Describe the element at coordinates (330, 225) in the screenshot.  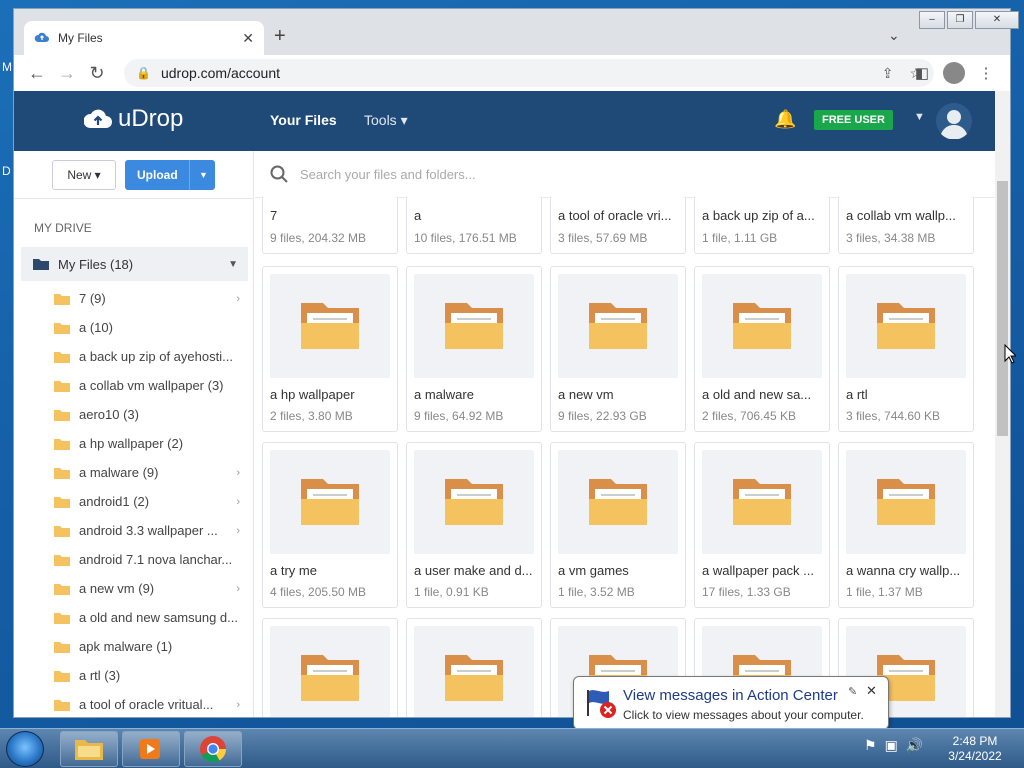
I see `folder-card: 7 9 files, 204.32 MB` at that location.